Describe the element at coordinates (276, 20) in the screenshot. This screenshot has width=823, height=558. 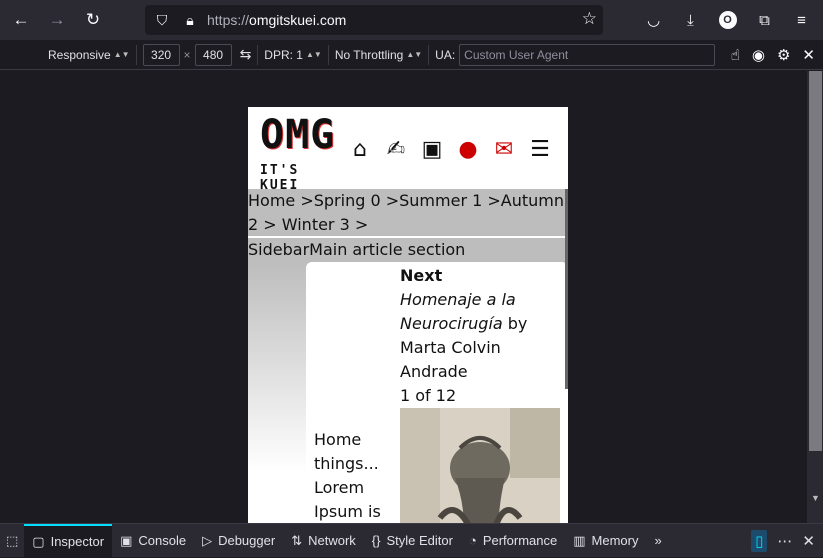
I see `url-text: https://omgitskuei.com` at that location.